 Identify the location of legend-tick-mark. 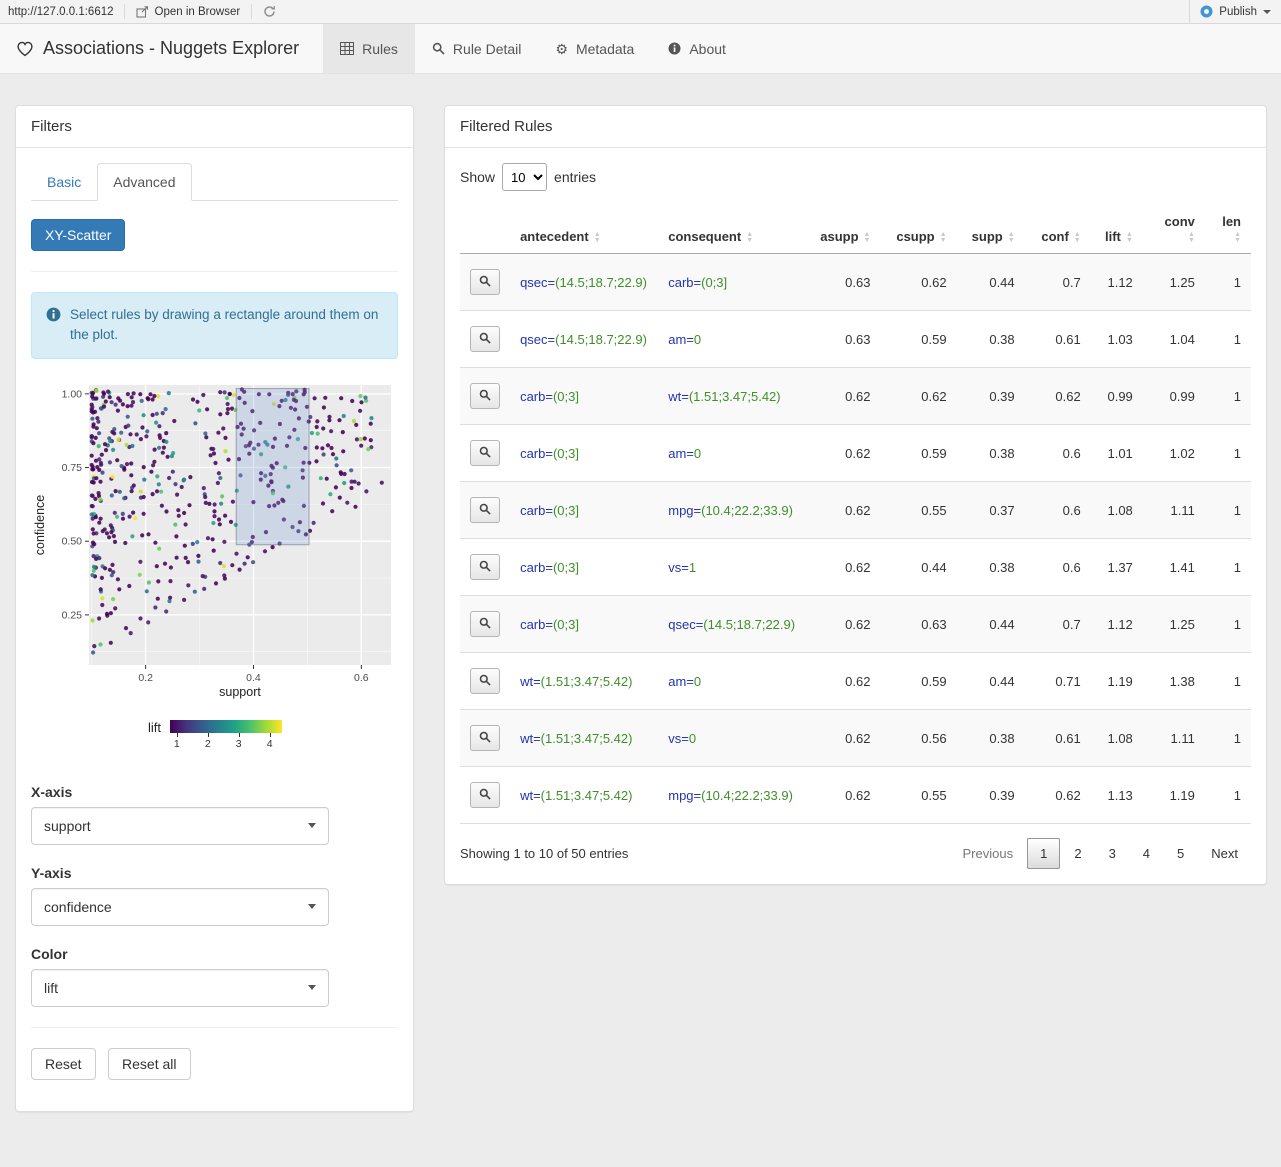
(177, 734).